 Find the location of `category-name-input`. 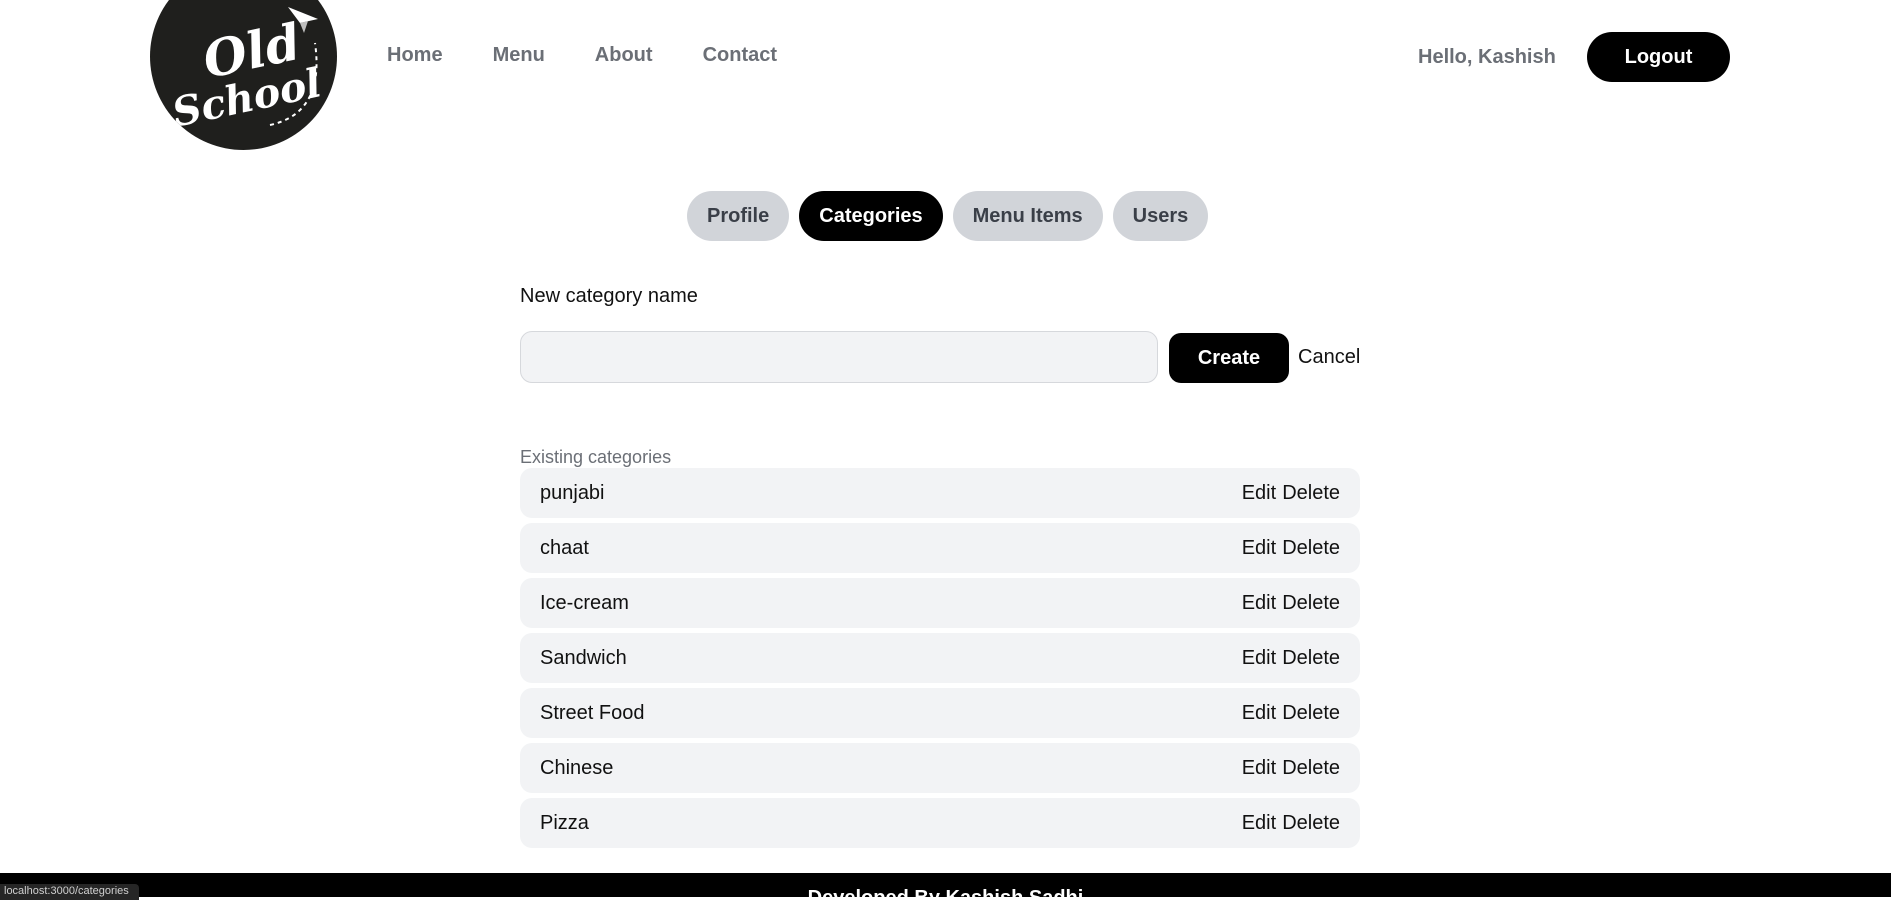

category-name-input is located at coordinates (839, 357).